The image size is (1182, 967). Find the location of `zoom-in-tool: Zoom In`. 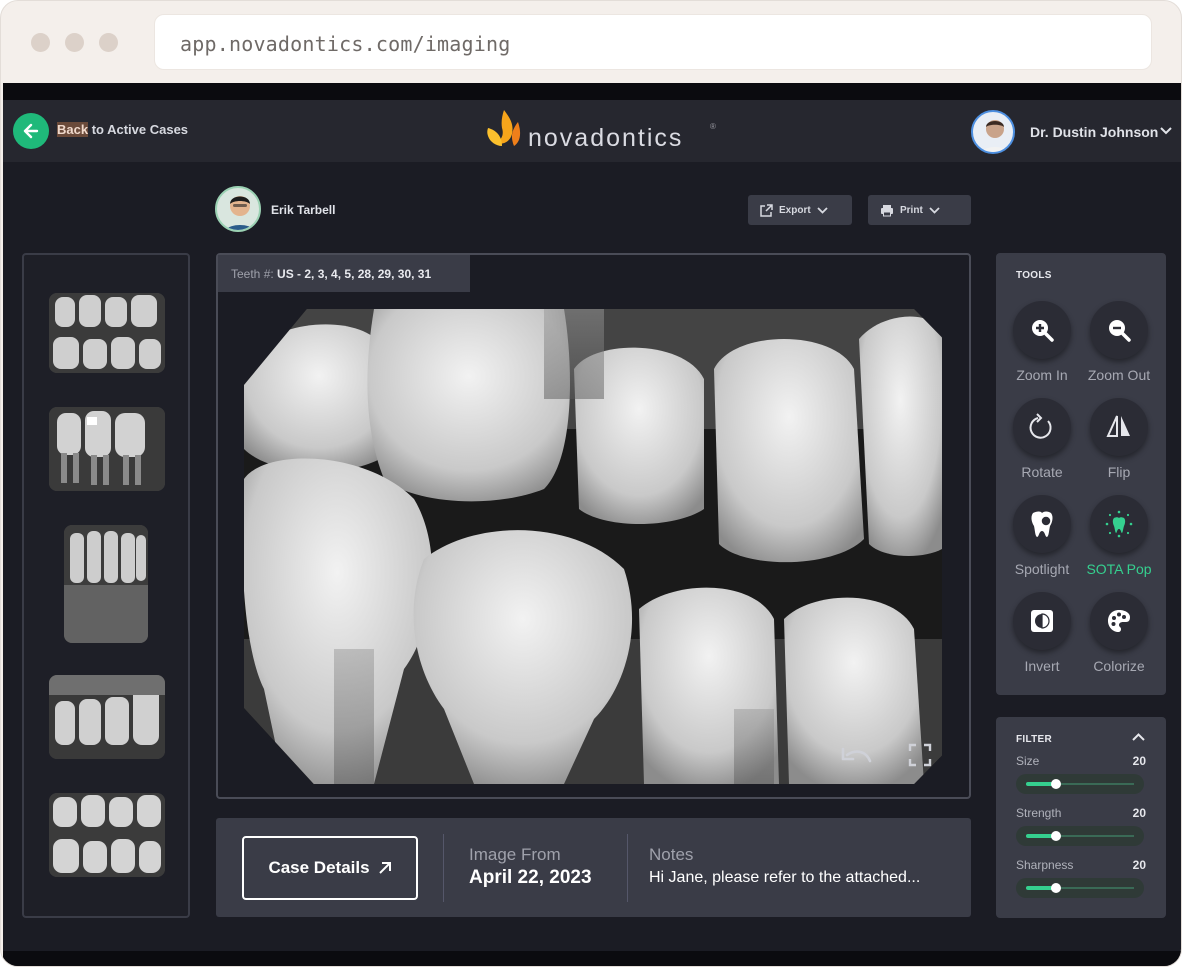

zoom-in-tool: Zoom In is located at coordinates (1042, 342).